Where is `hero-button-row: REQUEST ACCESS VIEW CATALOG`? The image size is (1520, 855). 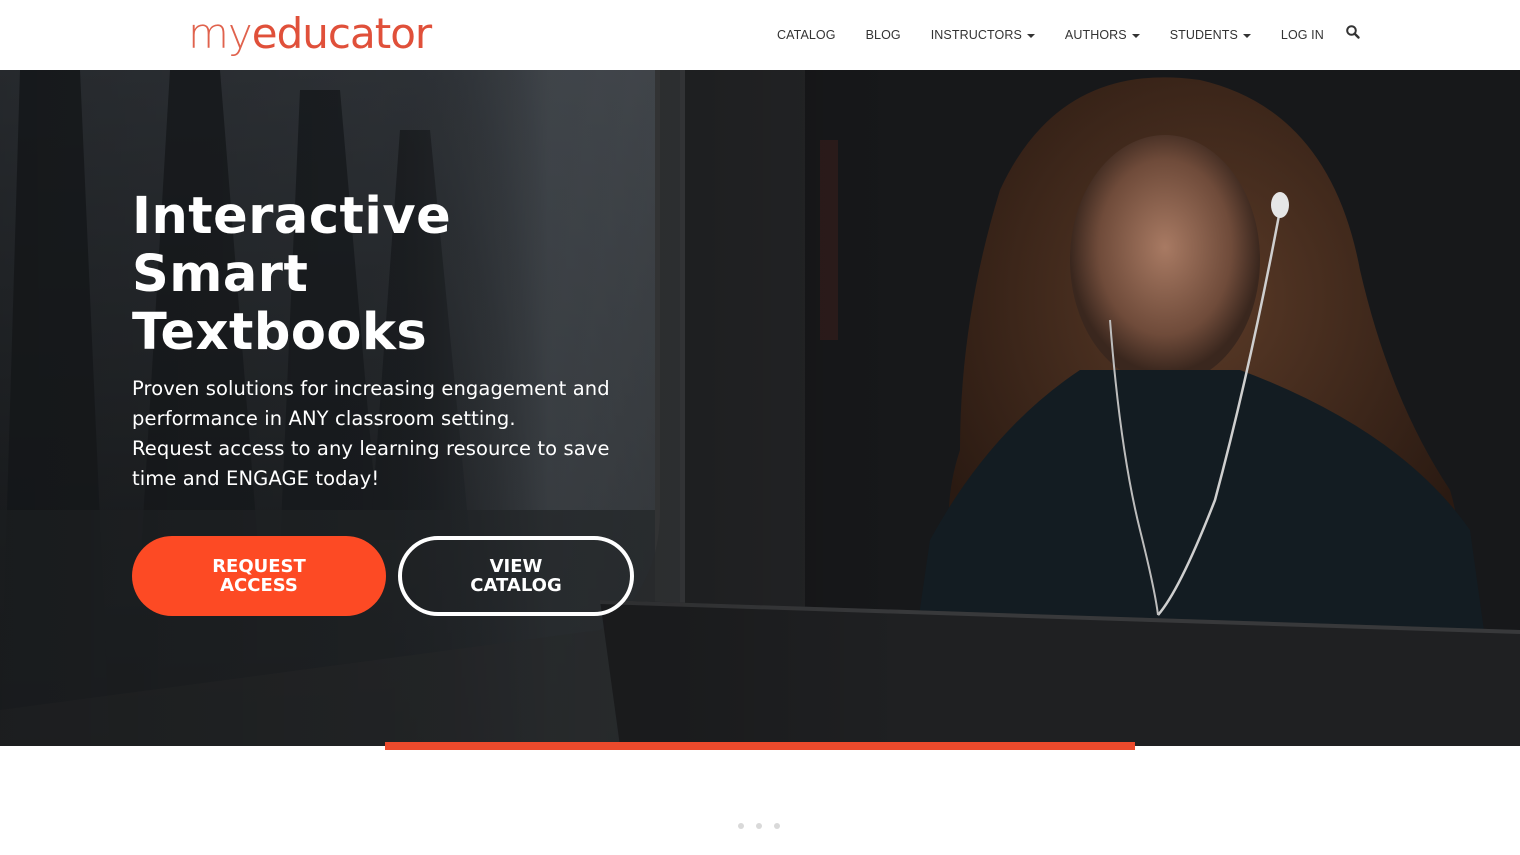
hero-button-row: REQUEST ACCESS VIEW CATALOG is located at coordinates (383, 576).